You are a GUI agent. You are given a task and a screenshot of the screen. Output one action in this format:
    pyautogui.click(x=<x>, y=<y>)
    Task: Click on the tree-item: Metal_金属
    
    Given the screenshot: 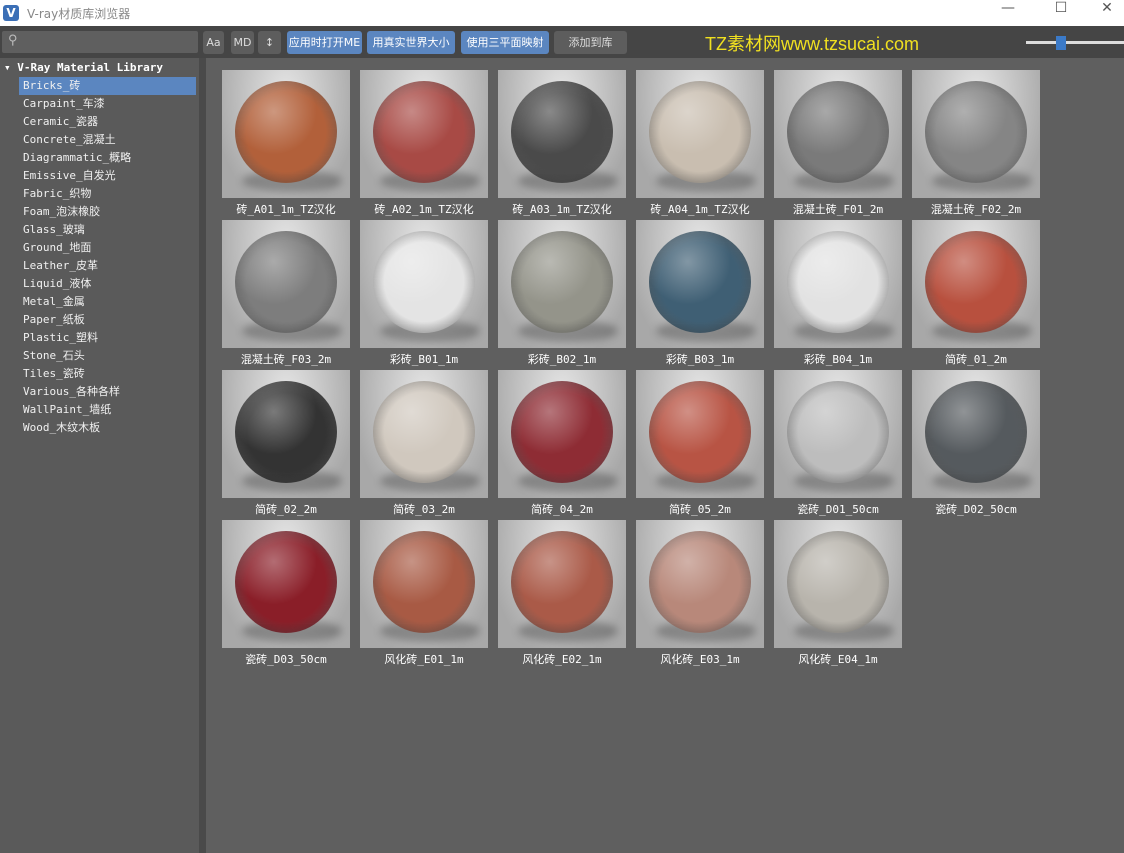 What is the action you would take?
    pyautogui.click(x=107, y=302)
    